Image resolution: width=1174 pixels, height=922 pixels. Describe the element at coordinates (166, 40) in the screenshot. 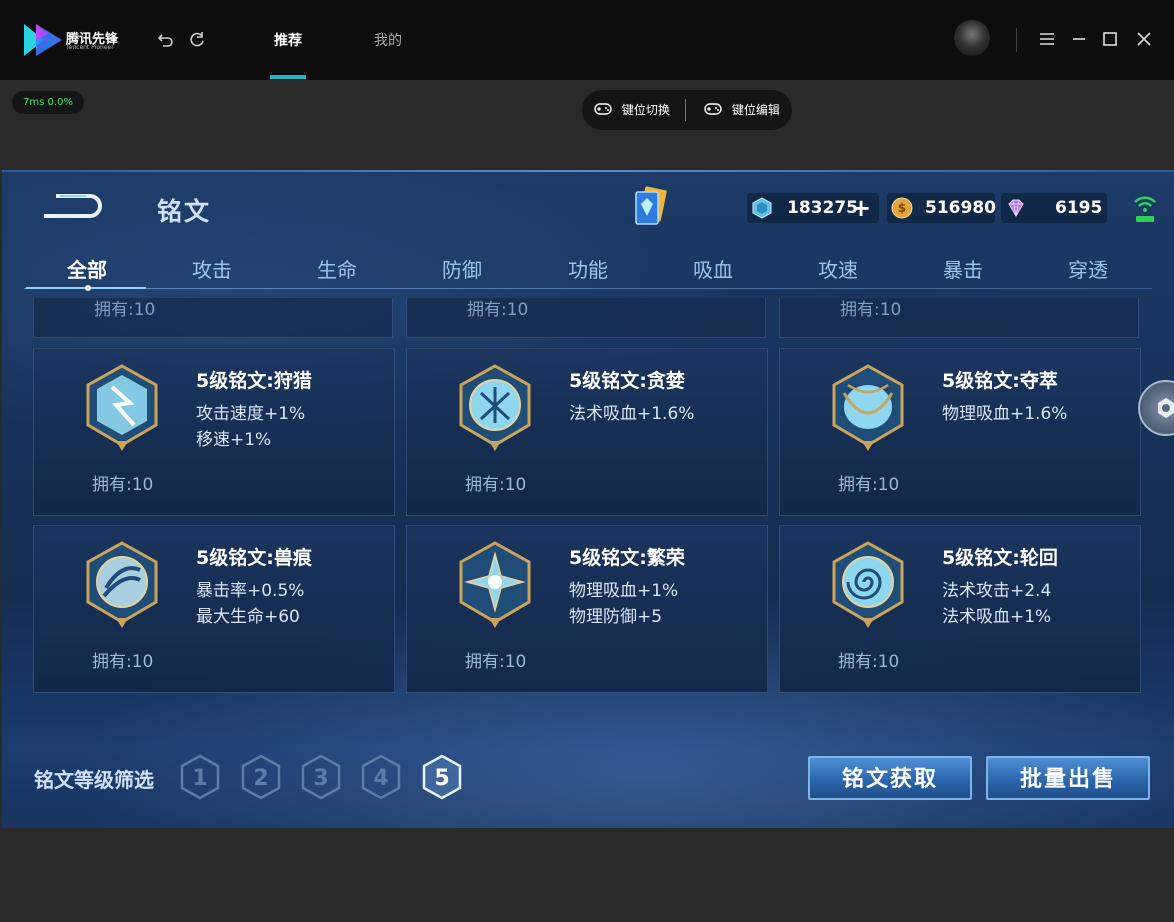

I see `undo-icon` at that location.